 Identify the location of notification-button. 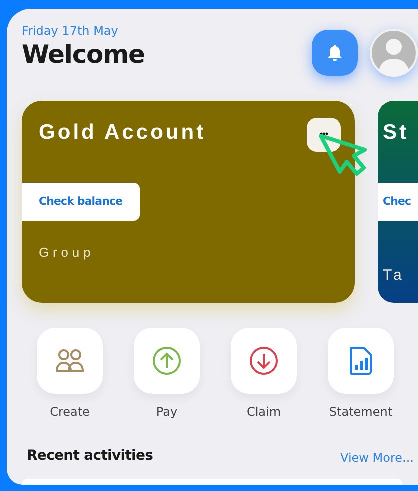
(335, 53).